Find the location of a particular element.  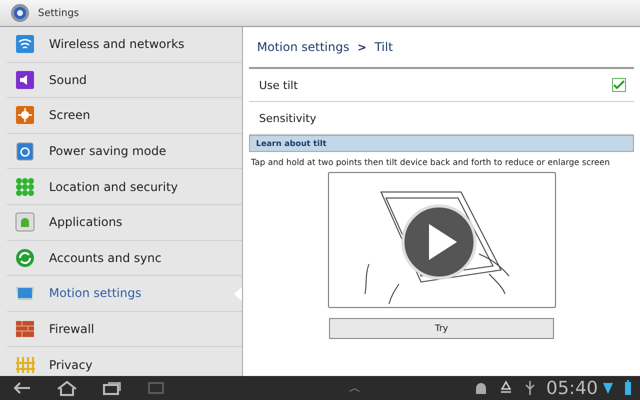

brick-wall-icon is located at coordinates (25, 329).